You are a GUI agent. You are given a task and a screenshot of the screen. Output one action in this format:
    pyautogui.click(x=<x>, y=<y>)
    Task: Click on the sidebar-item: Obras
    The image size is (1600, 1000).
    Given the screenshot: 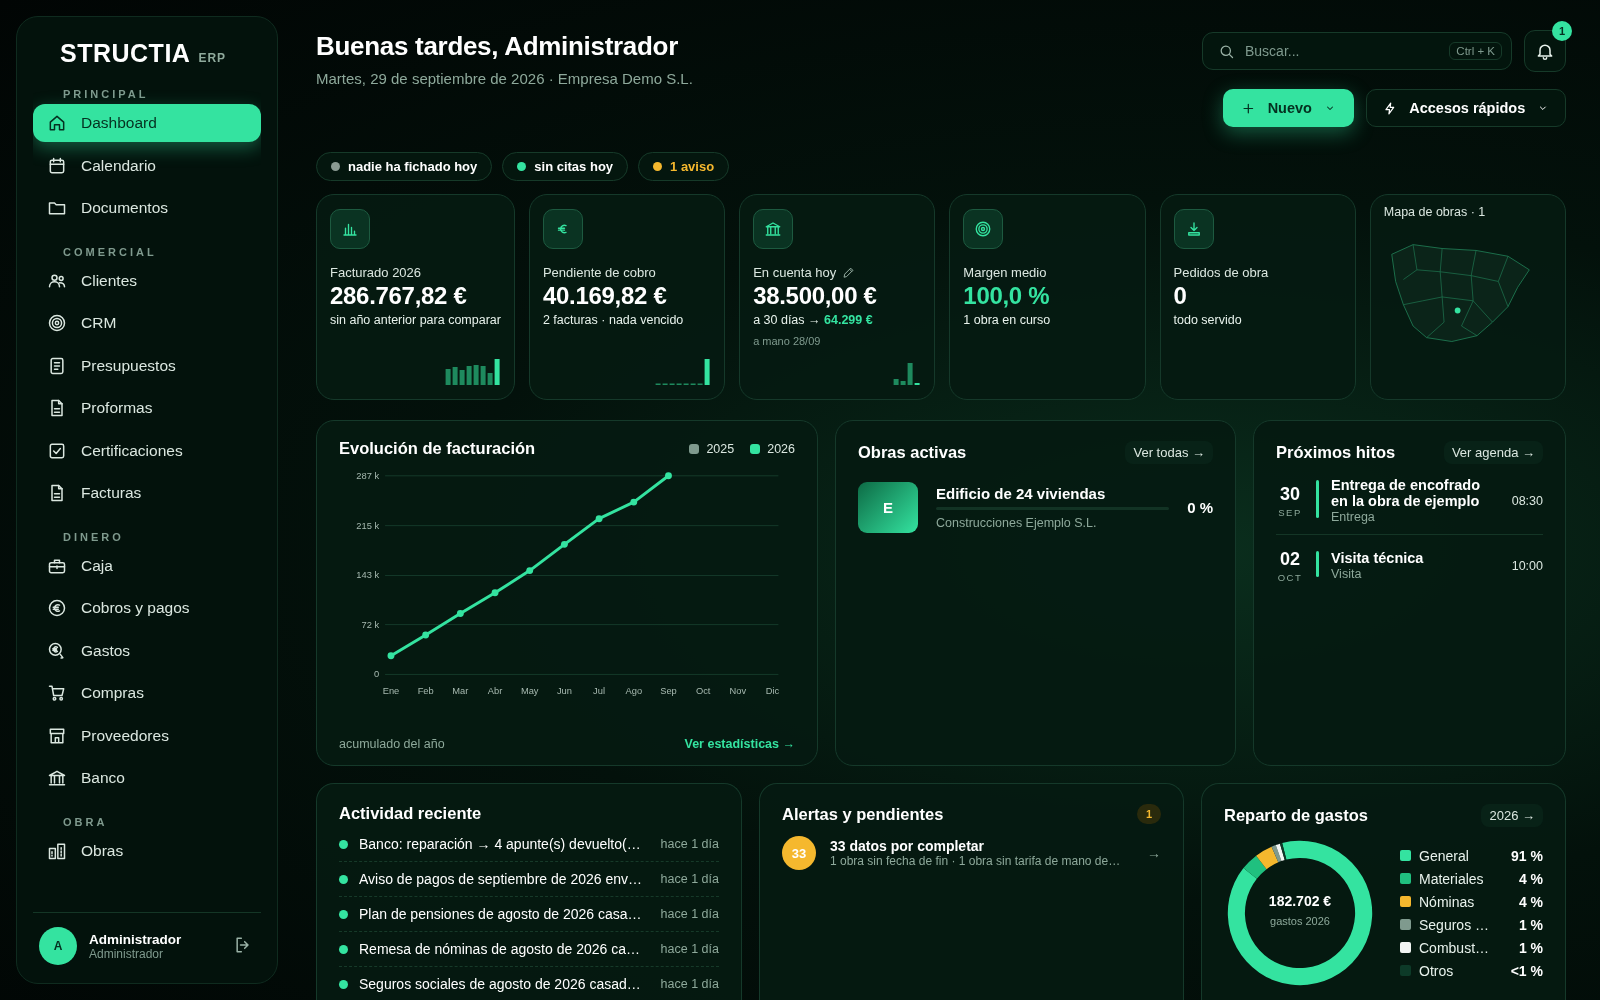 What is the action you would take?
    pyautogui.click(x=147, y=850)
    